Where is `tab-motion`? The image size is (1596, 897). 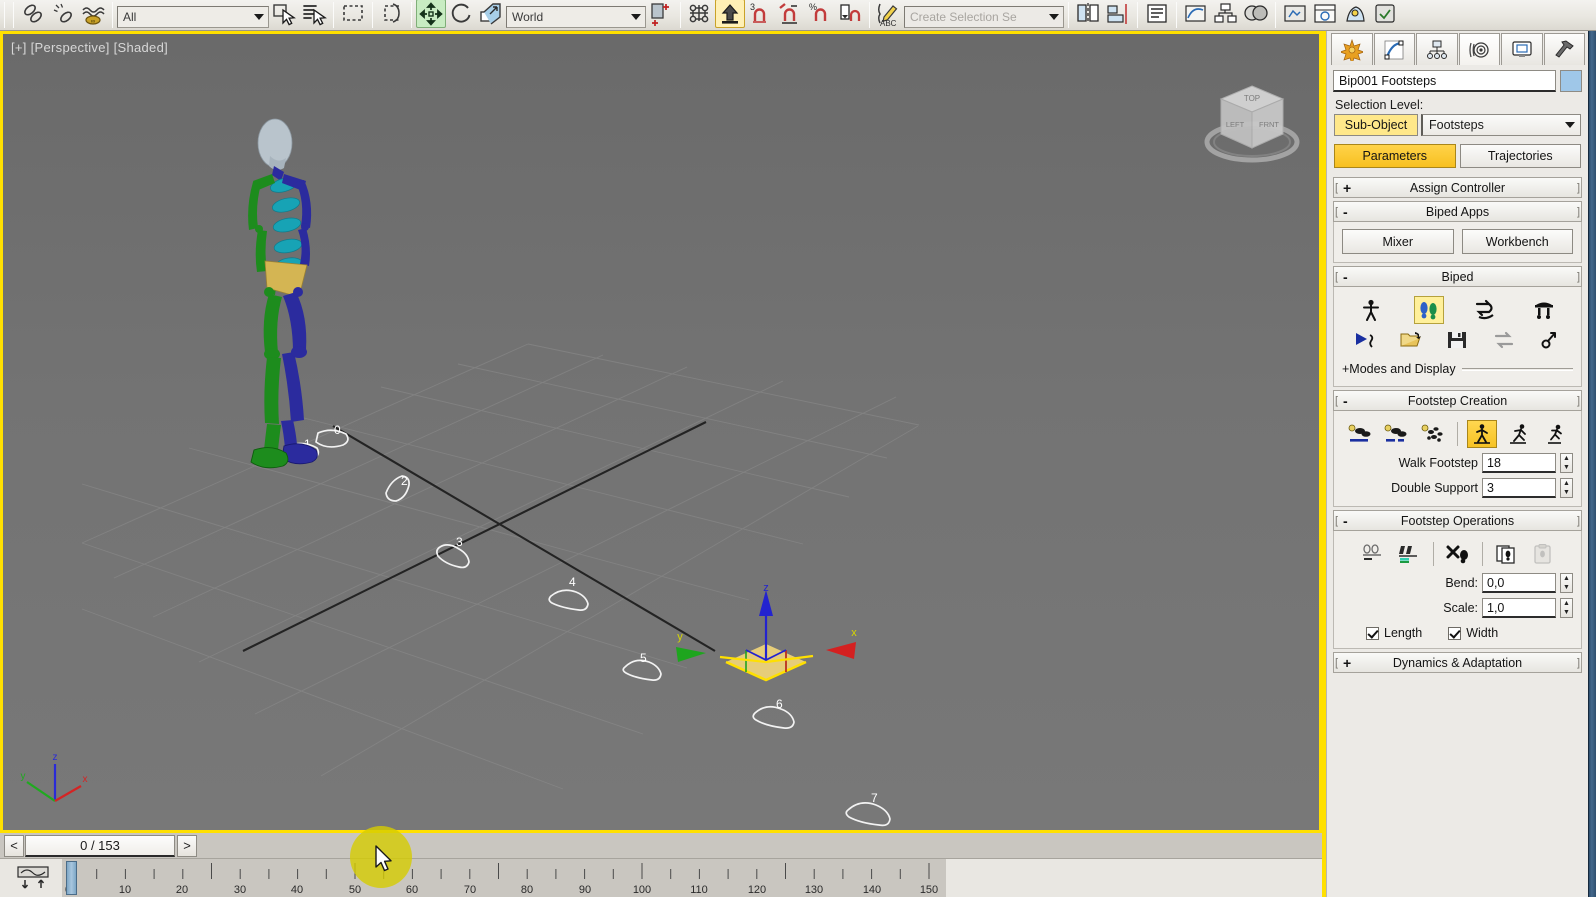
tab-motion is located at coordinates (1479, 49).